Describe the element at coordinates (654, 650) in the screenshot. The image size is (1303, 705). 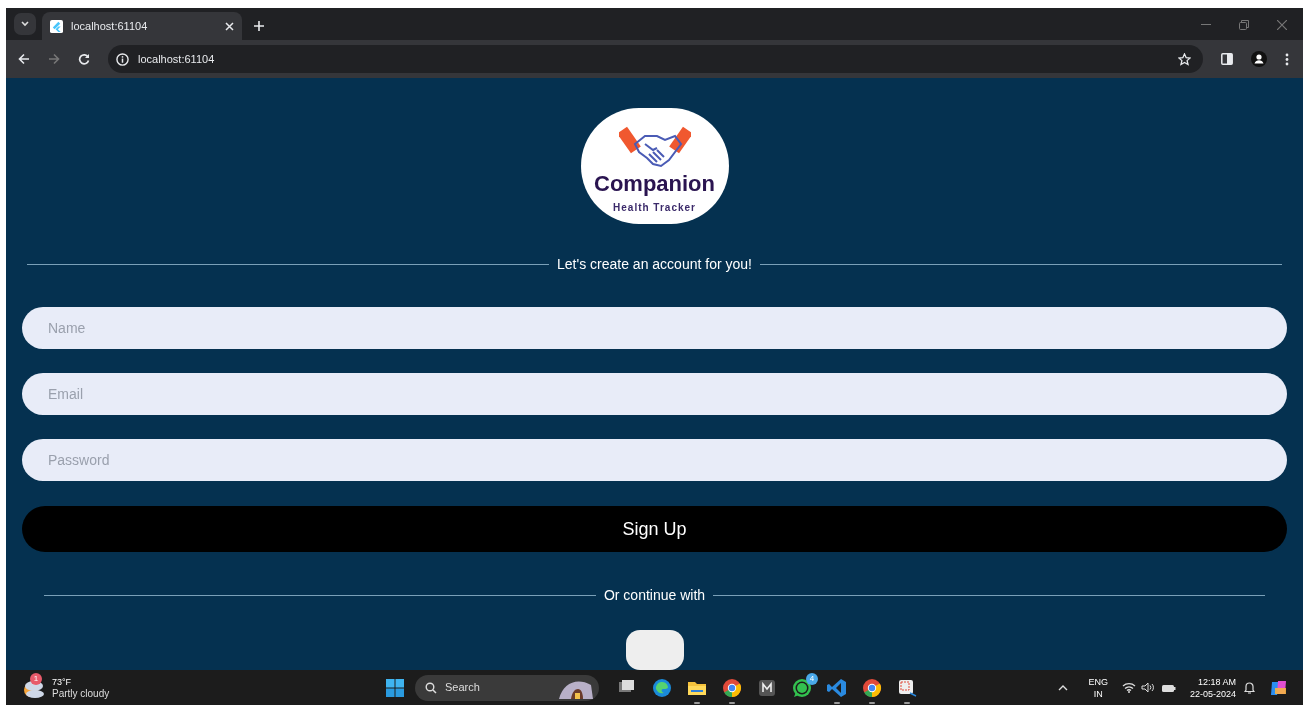
I see `social-login-button` at that location.